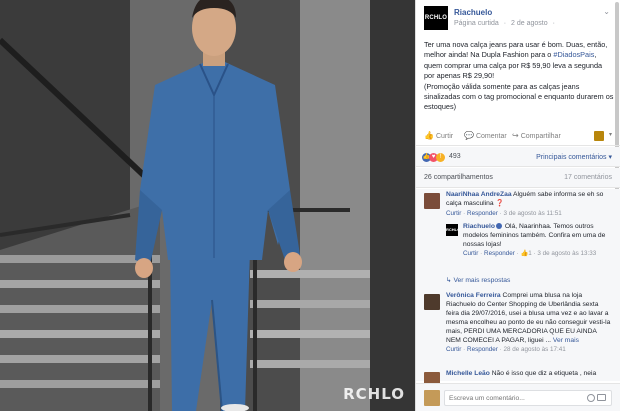 This screenshot has height=411, width=620. I want to click on reaction-count: 493, so click(455, 156).